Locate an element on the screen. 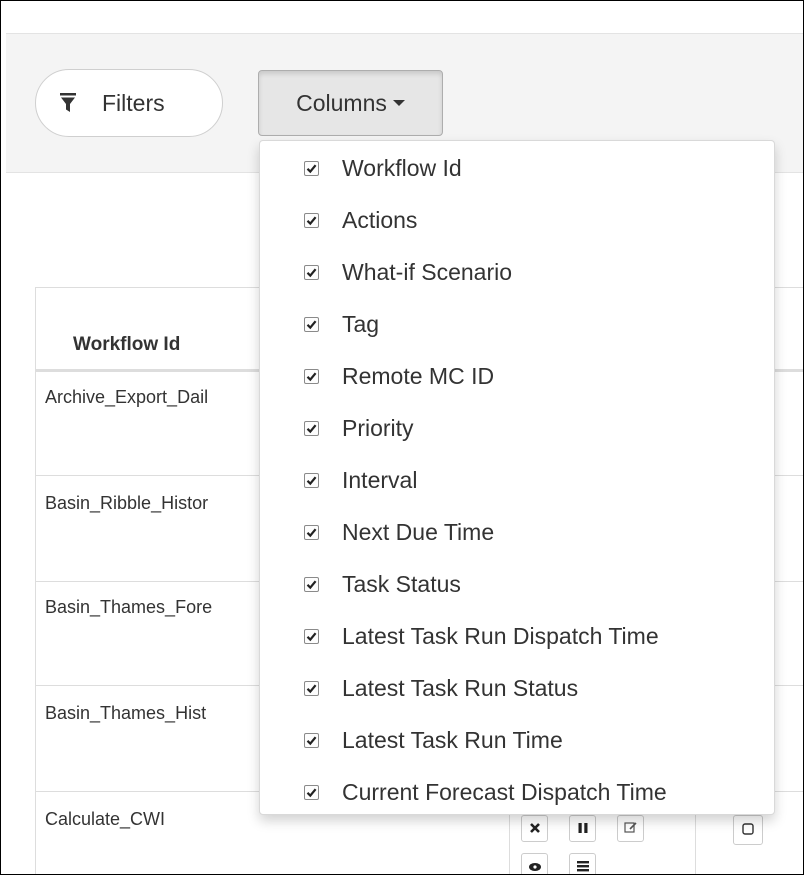 This screenshot has width=804, height=875. filters-button: Filters is located at coordinates (129, 103).